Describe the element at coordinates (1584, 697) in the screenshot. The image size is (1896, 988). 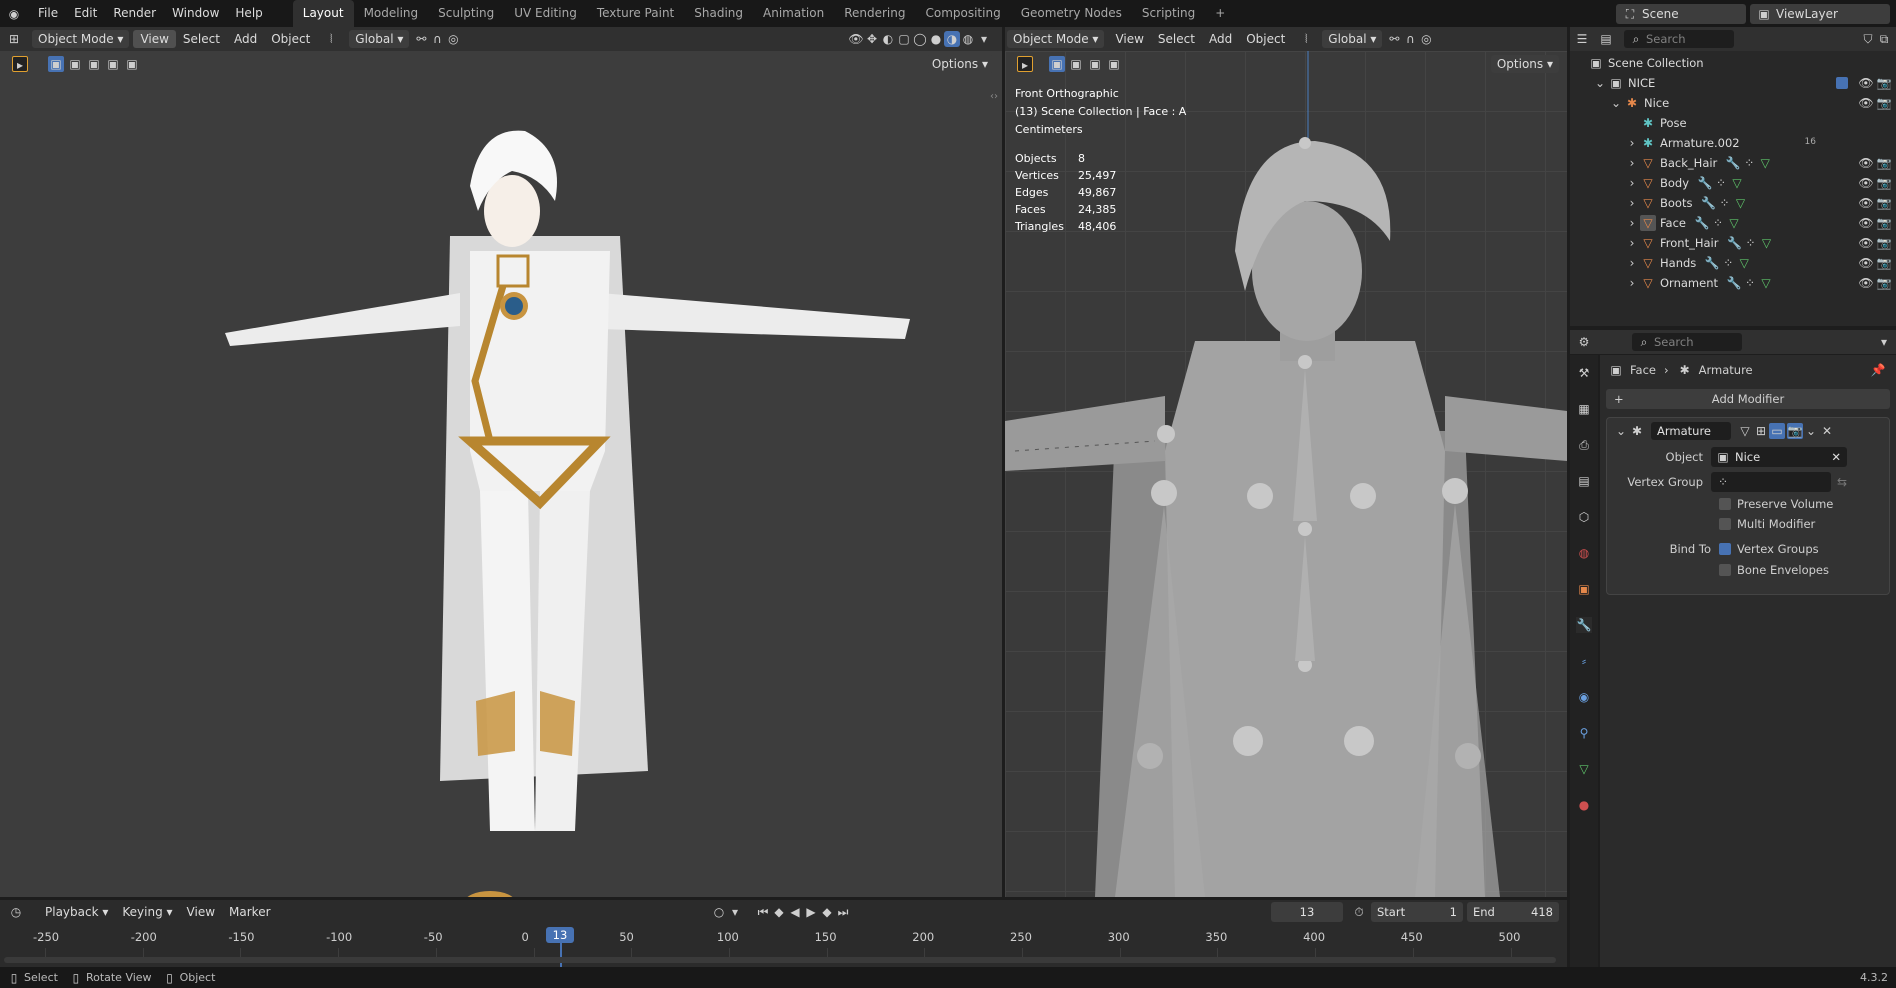
I see `physics-tab-icon: ◉` at that location.